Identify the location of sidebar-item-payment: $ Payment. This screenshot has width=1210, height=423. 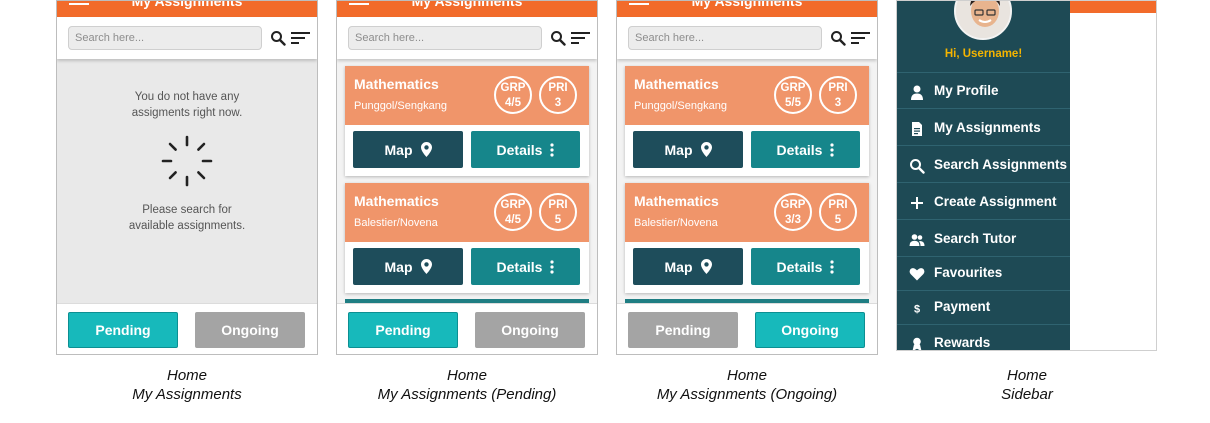
(983, 307).